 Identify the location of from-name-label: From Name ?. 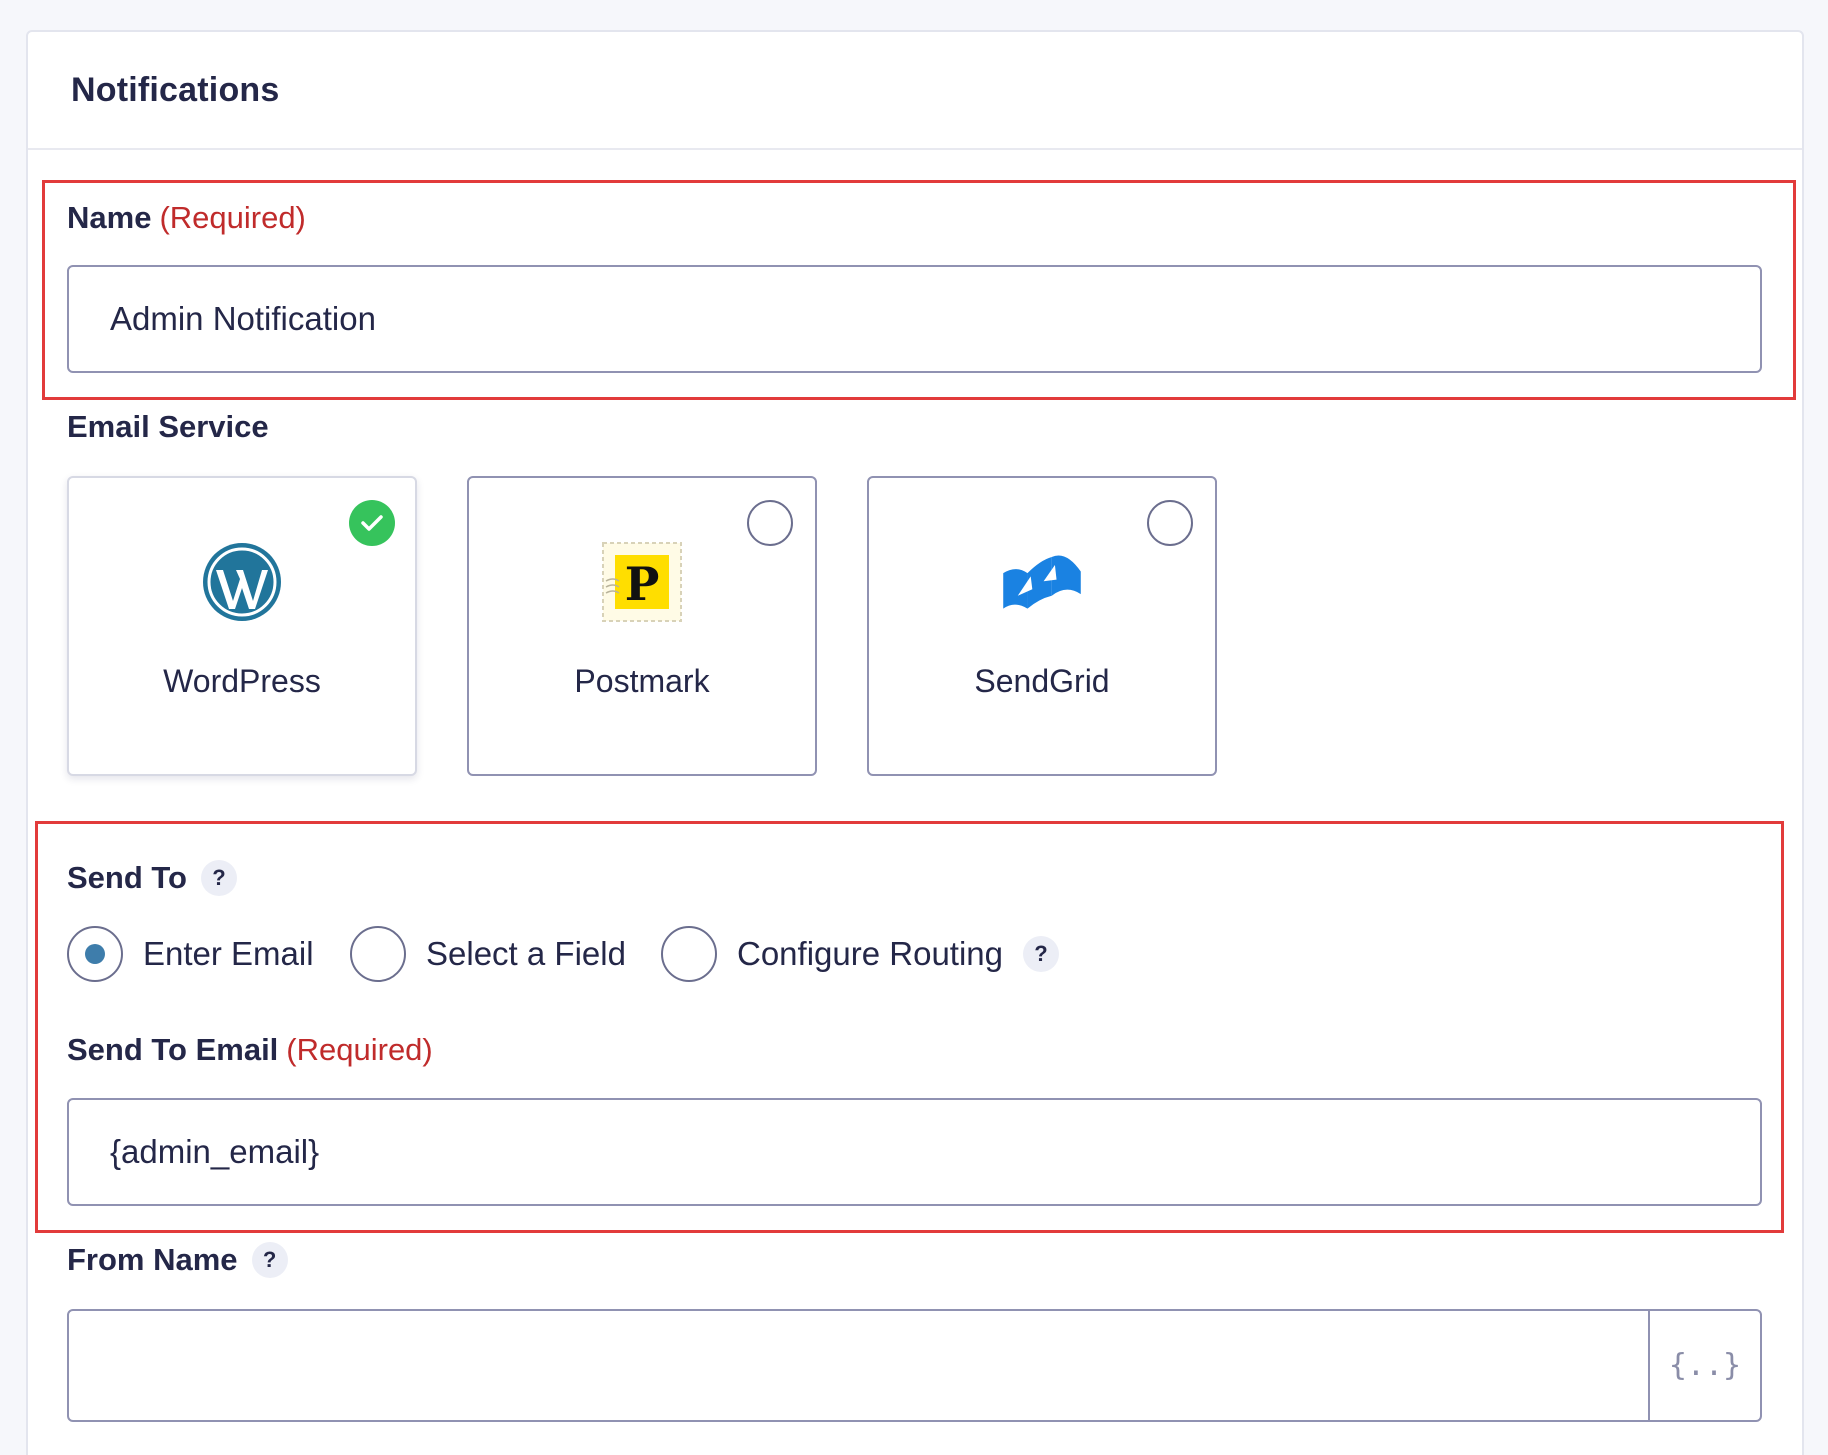
(177, 1260).